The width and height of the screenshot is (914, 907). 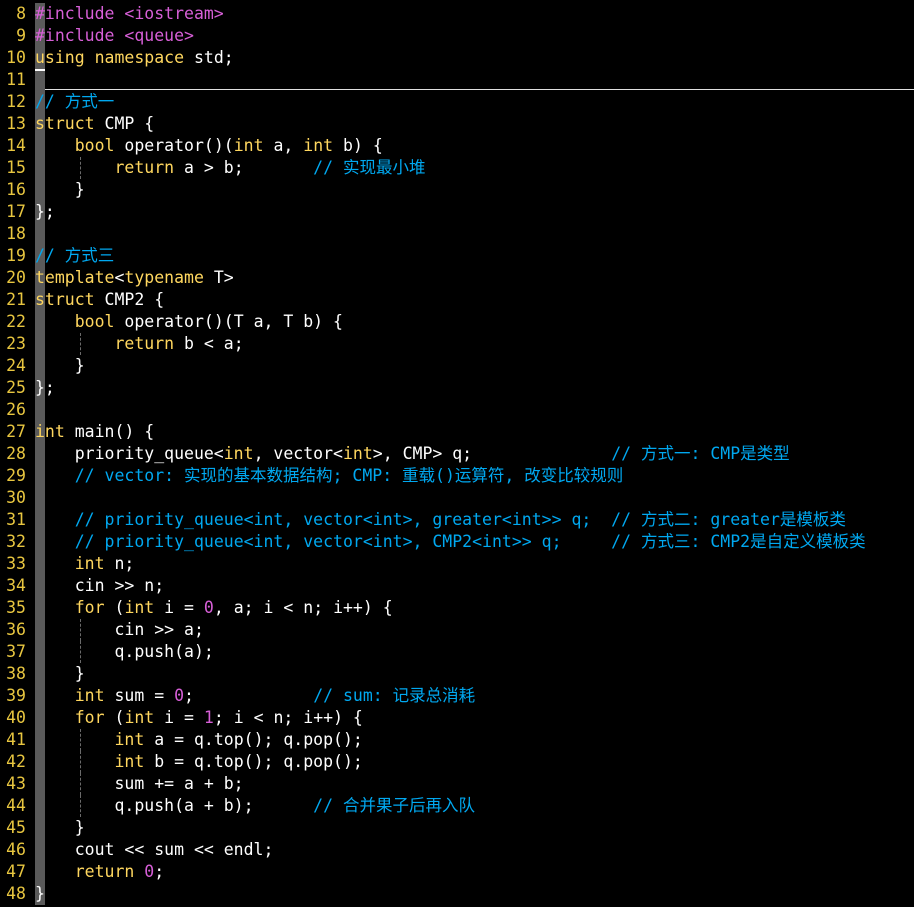 I want to click on code-line: 15 return a > b; // 实现最小堆, so click(x=457, y=168).